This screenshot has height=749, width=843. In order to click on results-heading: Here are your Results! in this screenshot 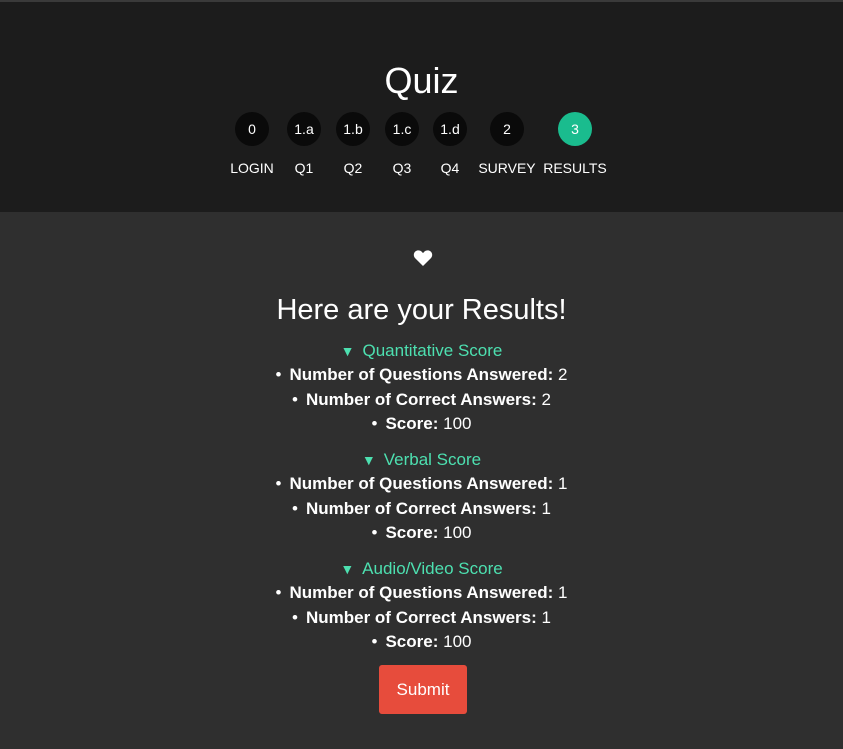, I will do `click(421, 310)`.